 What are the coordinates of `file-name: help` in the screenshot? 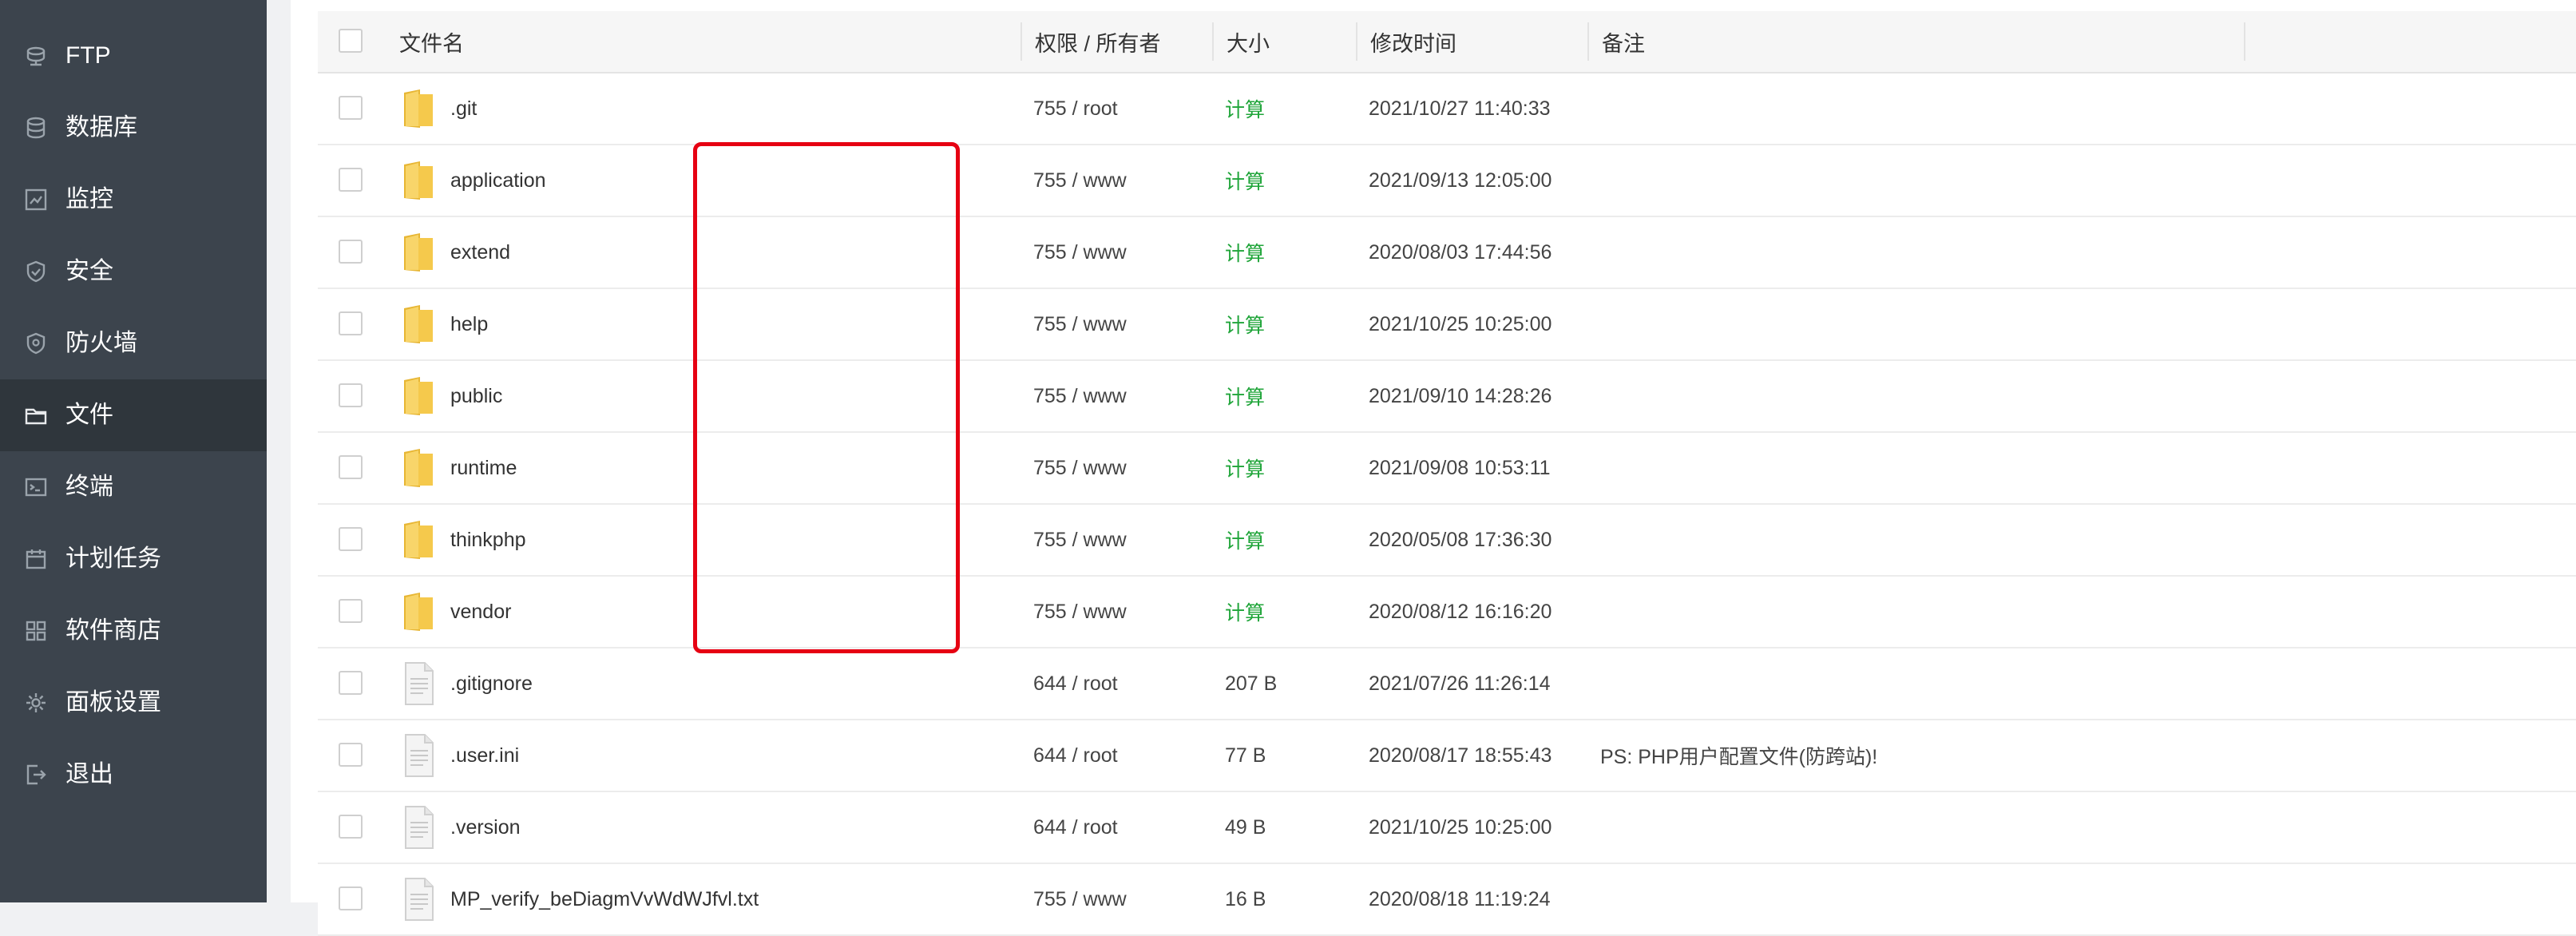 It's located at (469, 324).